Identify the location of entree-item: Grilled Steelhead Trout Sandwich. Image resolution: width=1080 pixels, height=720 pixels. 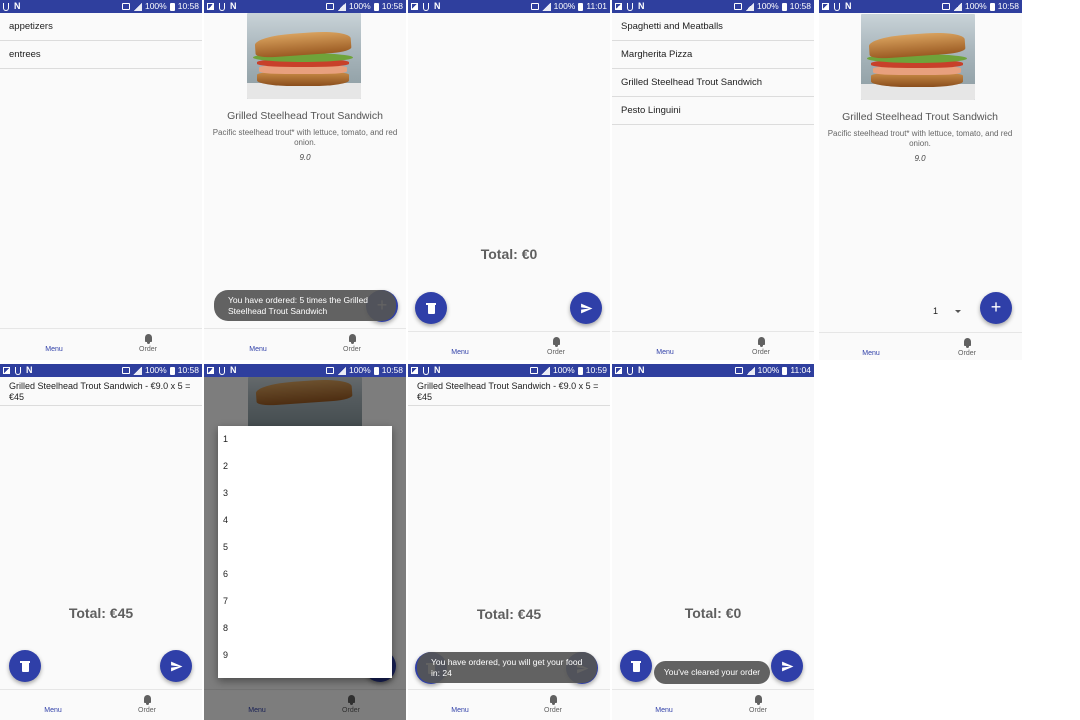
(713, 83).